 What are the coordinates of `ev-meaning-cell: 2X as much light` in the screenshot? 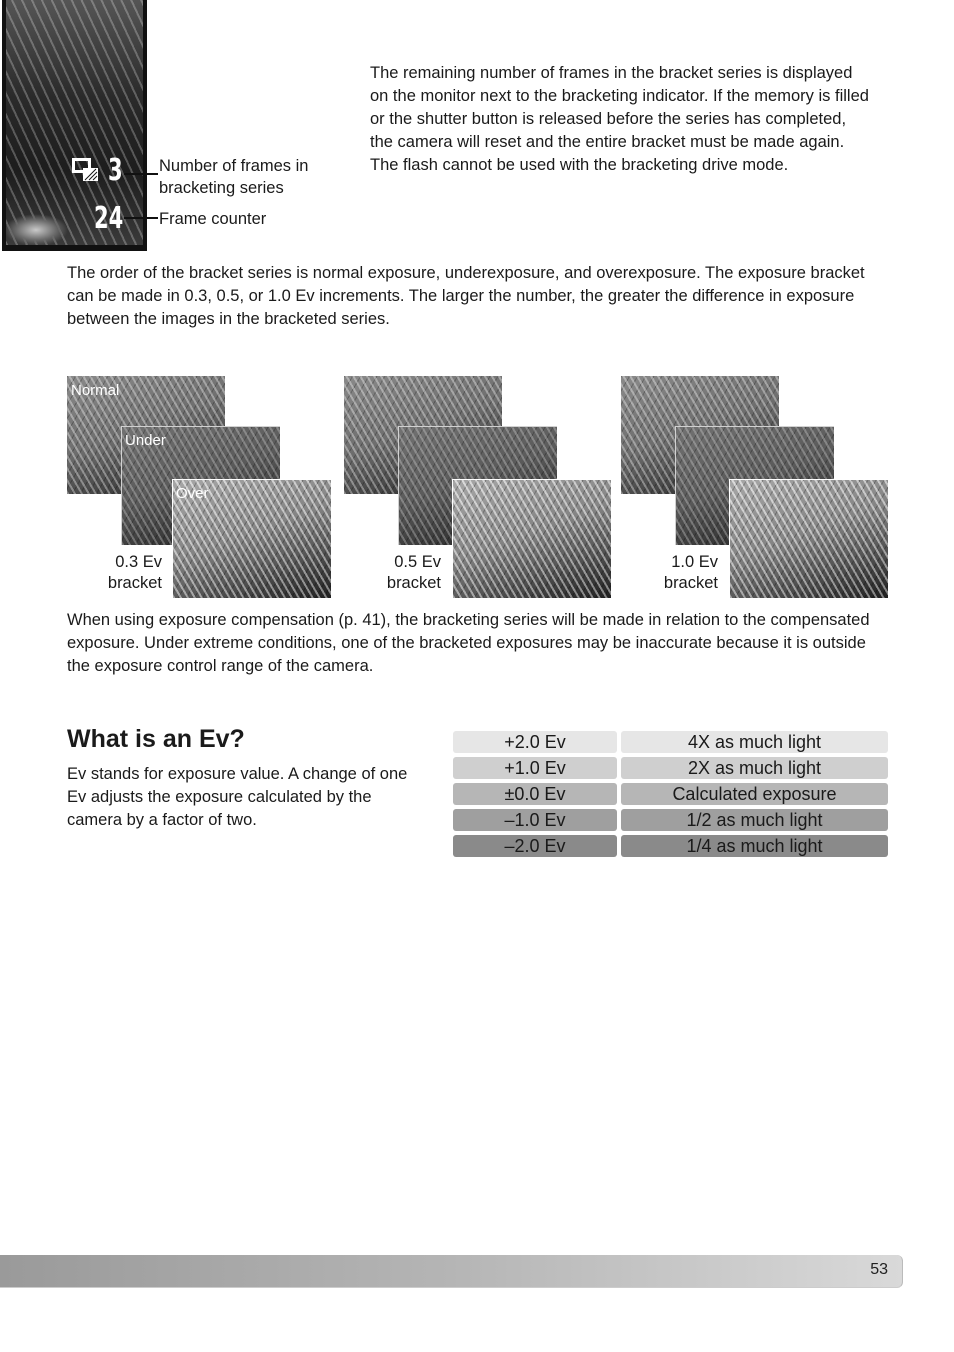 It's located at (754, 768).